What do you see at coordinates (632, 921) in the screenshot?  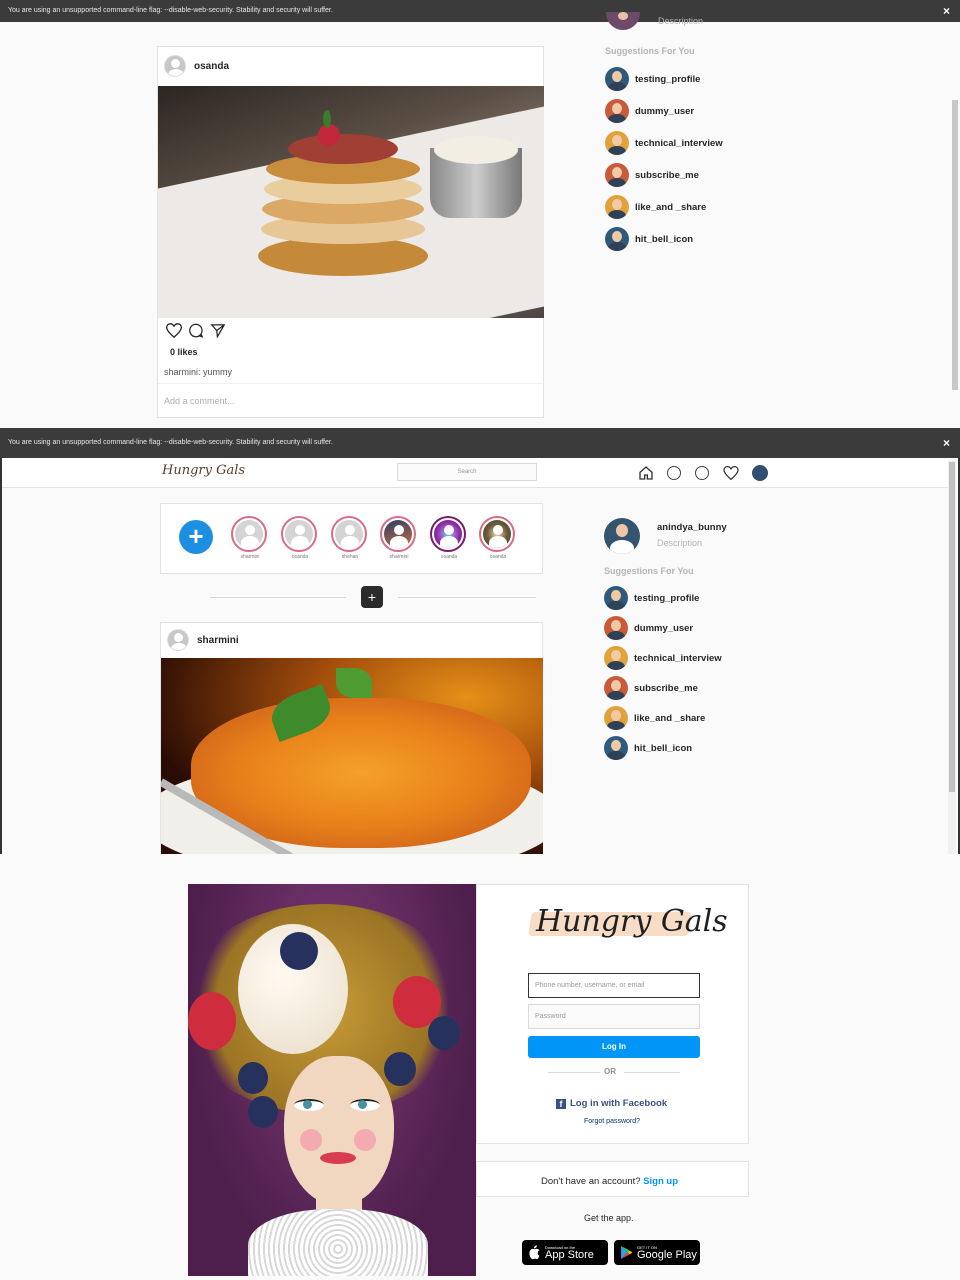 I see `login-logo: Hungry Gals` at bounding box center [632, 921].